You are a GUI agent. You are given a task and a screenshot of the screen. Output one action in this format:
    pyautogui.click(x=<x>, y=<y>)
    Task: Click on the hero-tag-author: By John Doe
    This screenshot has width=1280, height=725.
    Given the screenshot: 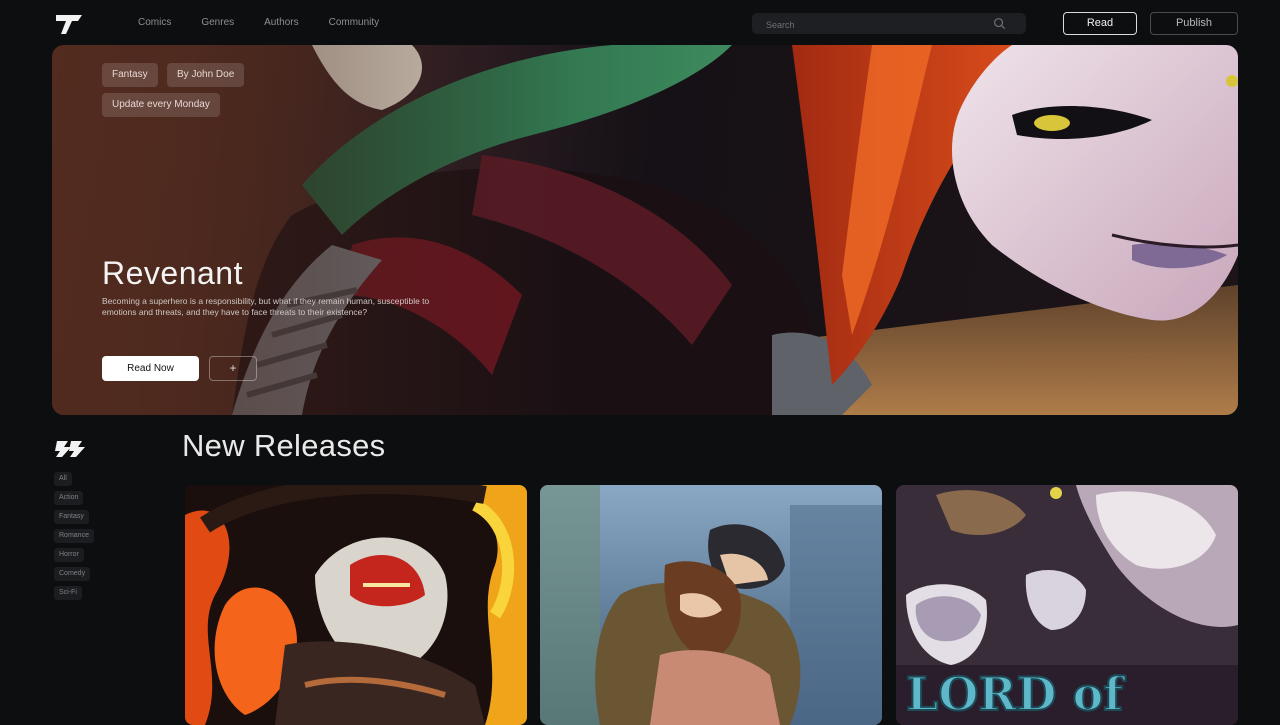 What is the action you would take?
    pyautogui.click(x=206, y=75)
    